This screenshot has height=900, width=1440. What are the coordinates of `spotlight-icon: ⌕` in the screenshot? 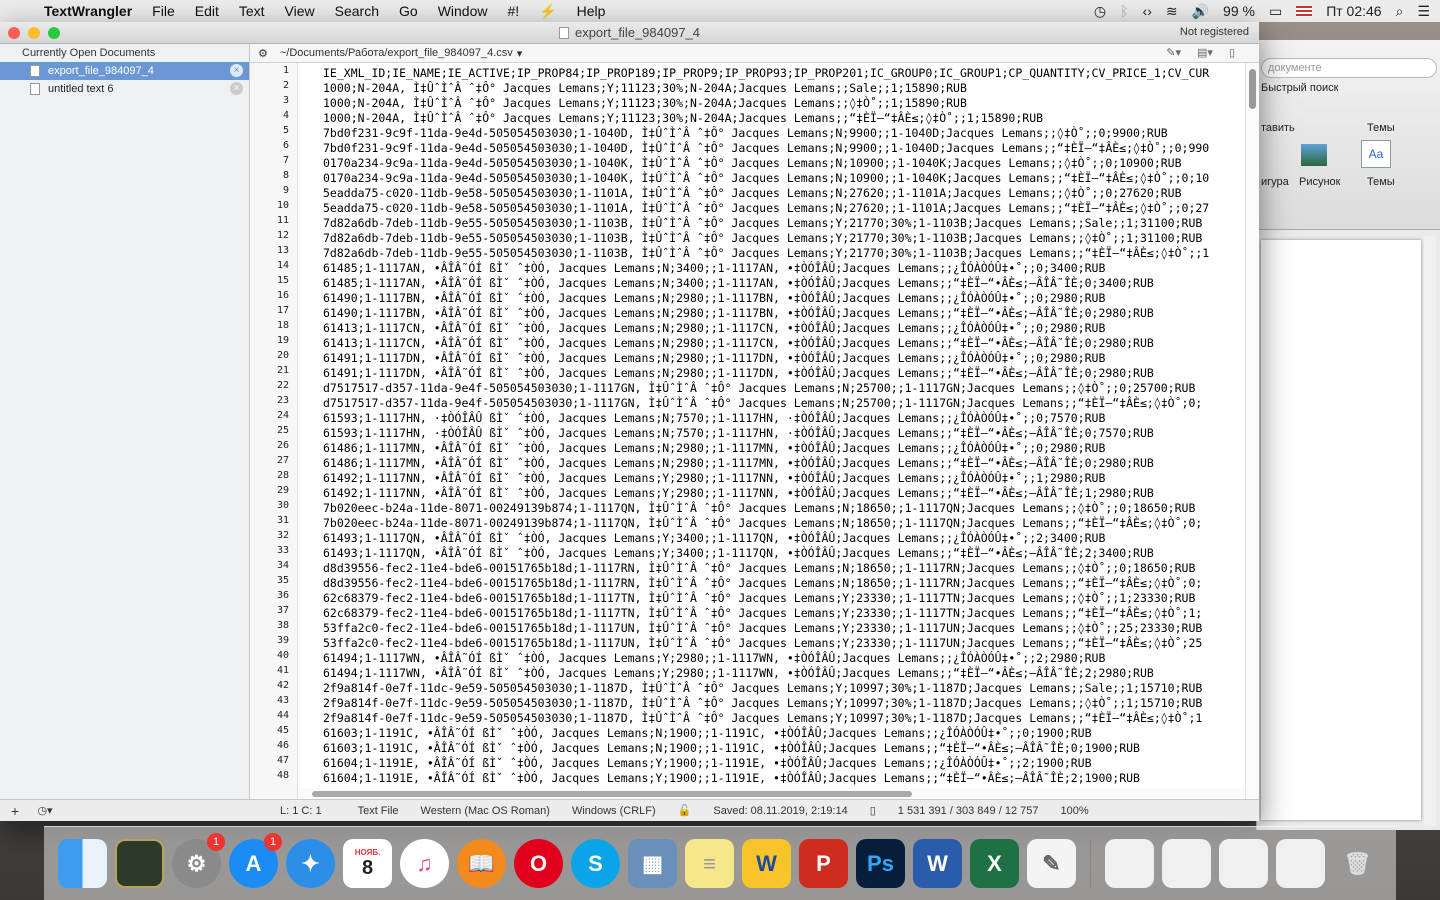 It's located at (1400, 11).